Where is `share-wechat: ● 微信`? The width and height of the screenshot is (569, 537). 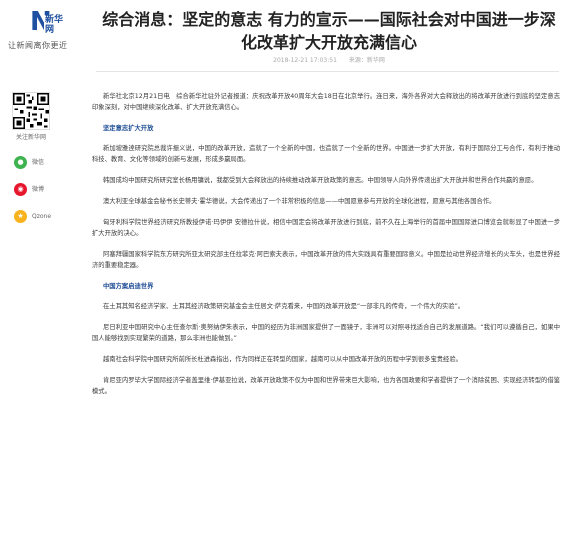
share-wechat: ● 微信 is located at coordinates (34, 162).